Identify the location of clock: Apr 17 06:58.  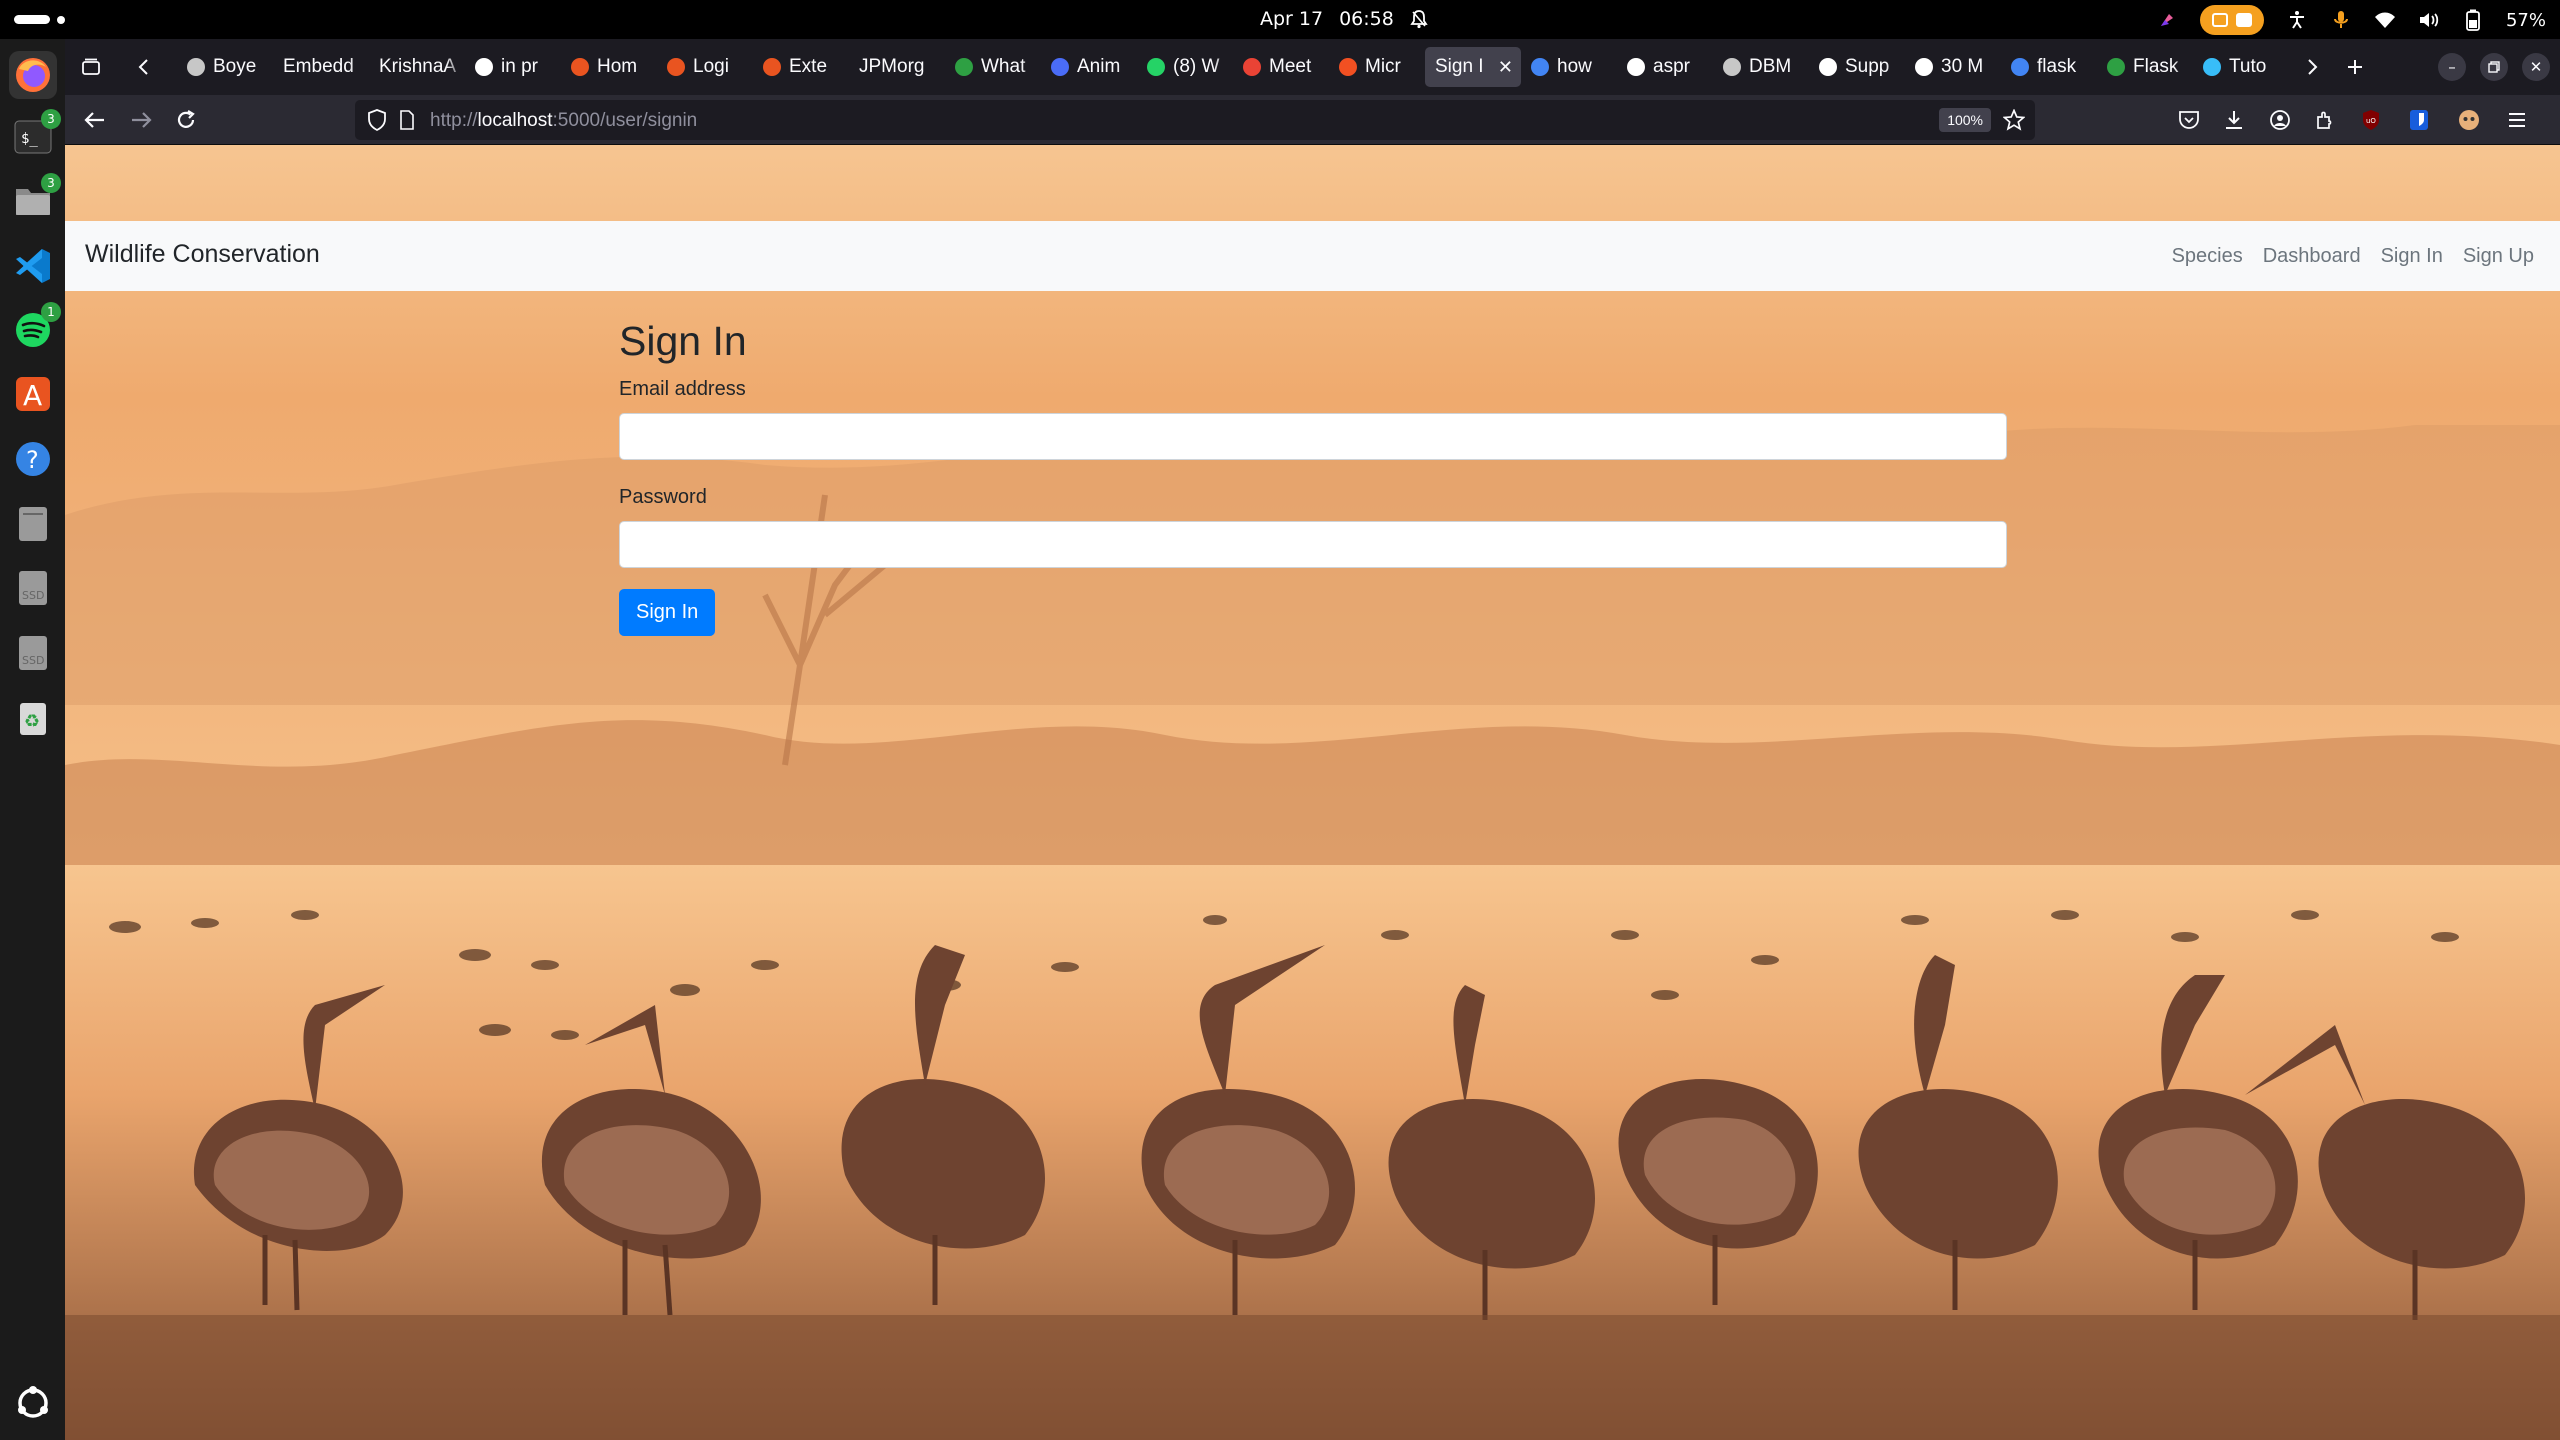
(1344, 19).